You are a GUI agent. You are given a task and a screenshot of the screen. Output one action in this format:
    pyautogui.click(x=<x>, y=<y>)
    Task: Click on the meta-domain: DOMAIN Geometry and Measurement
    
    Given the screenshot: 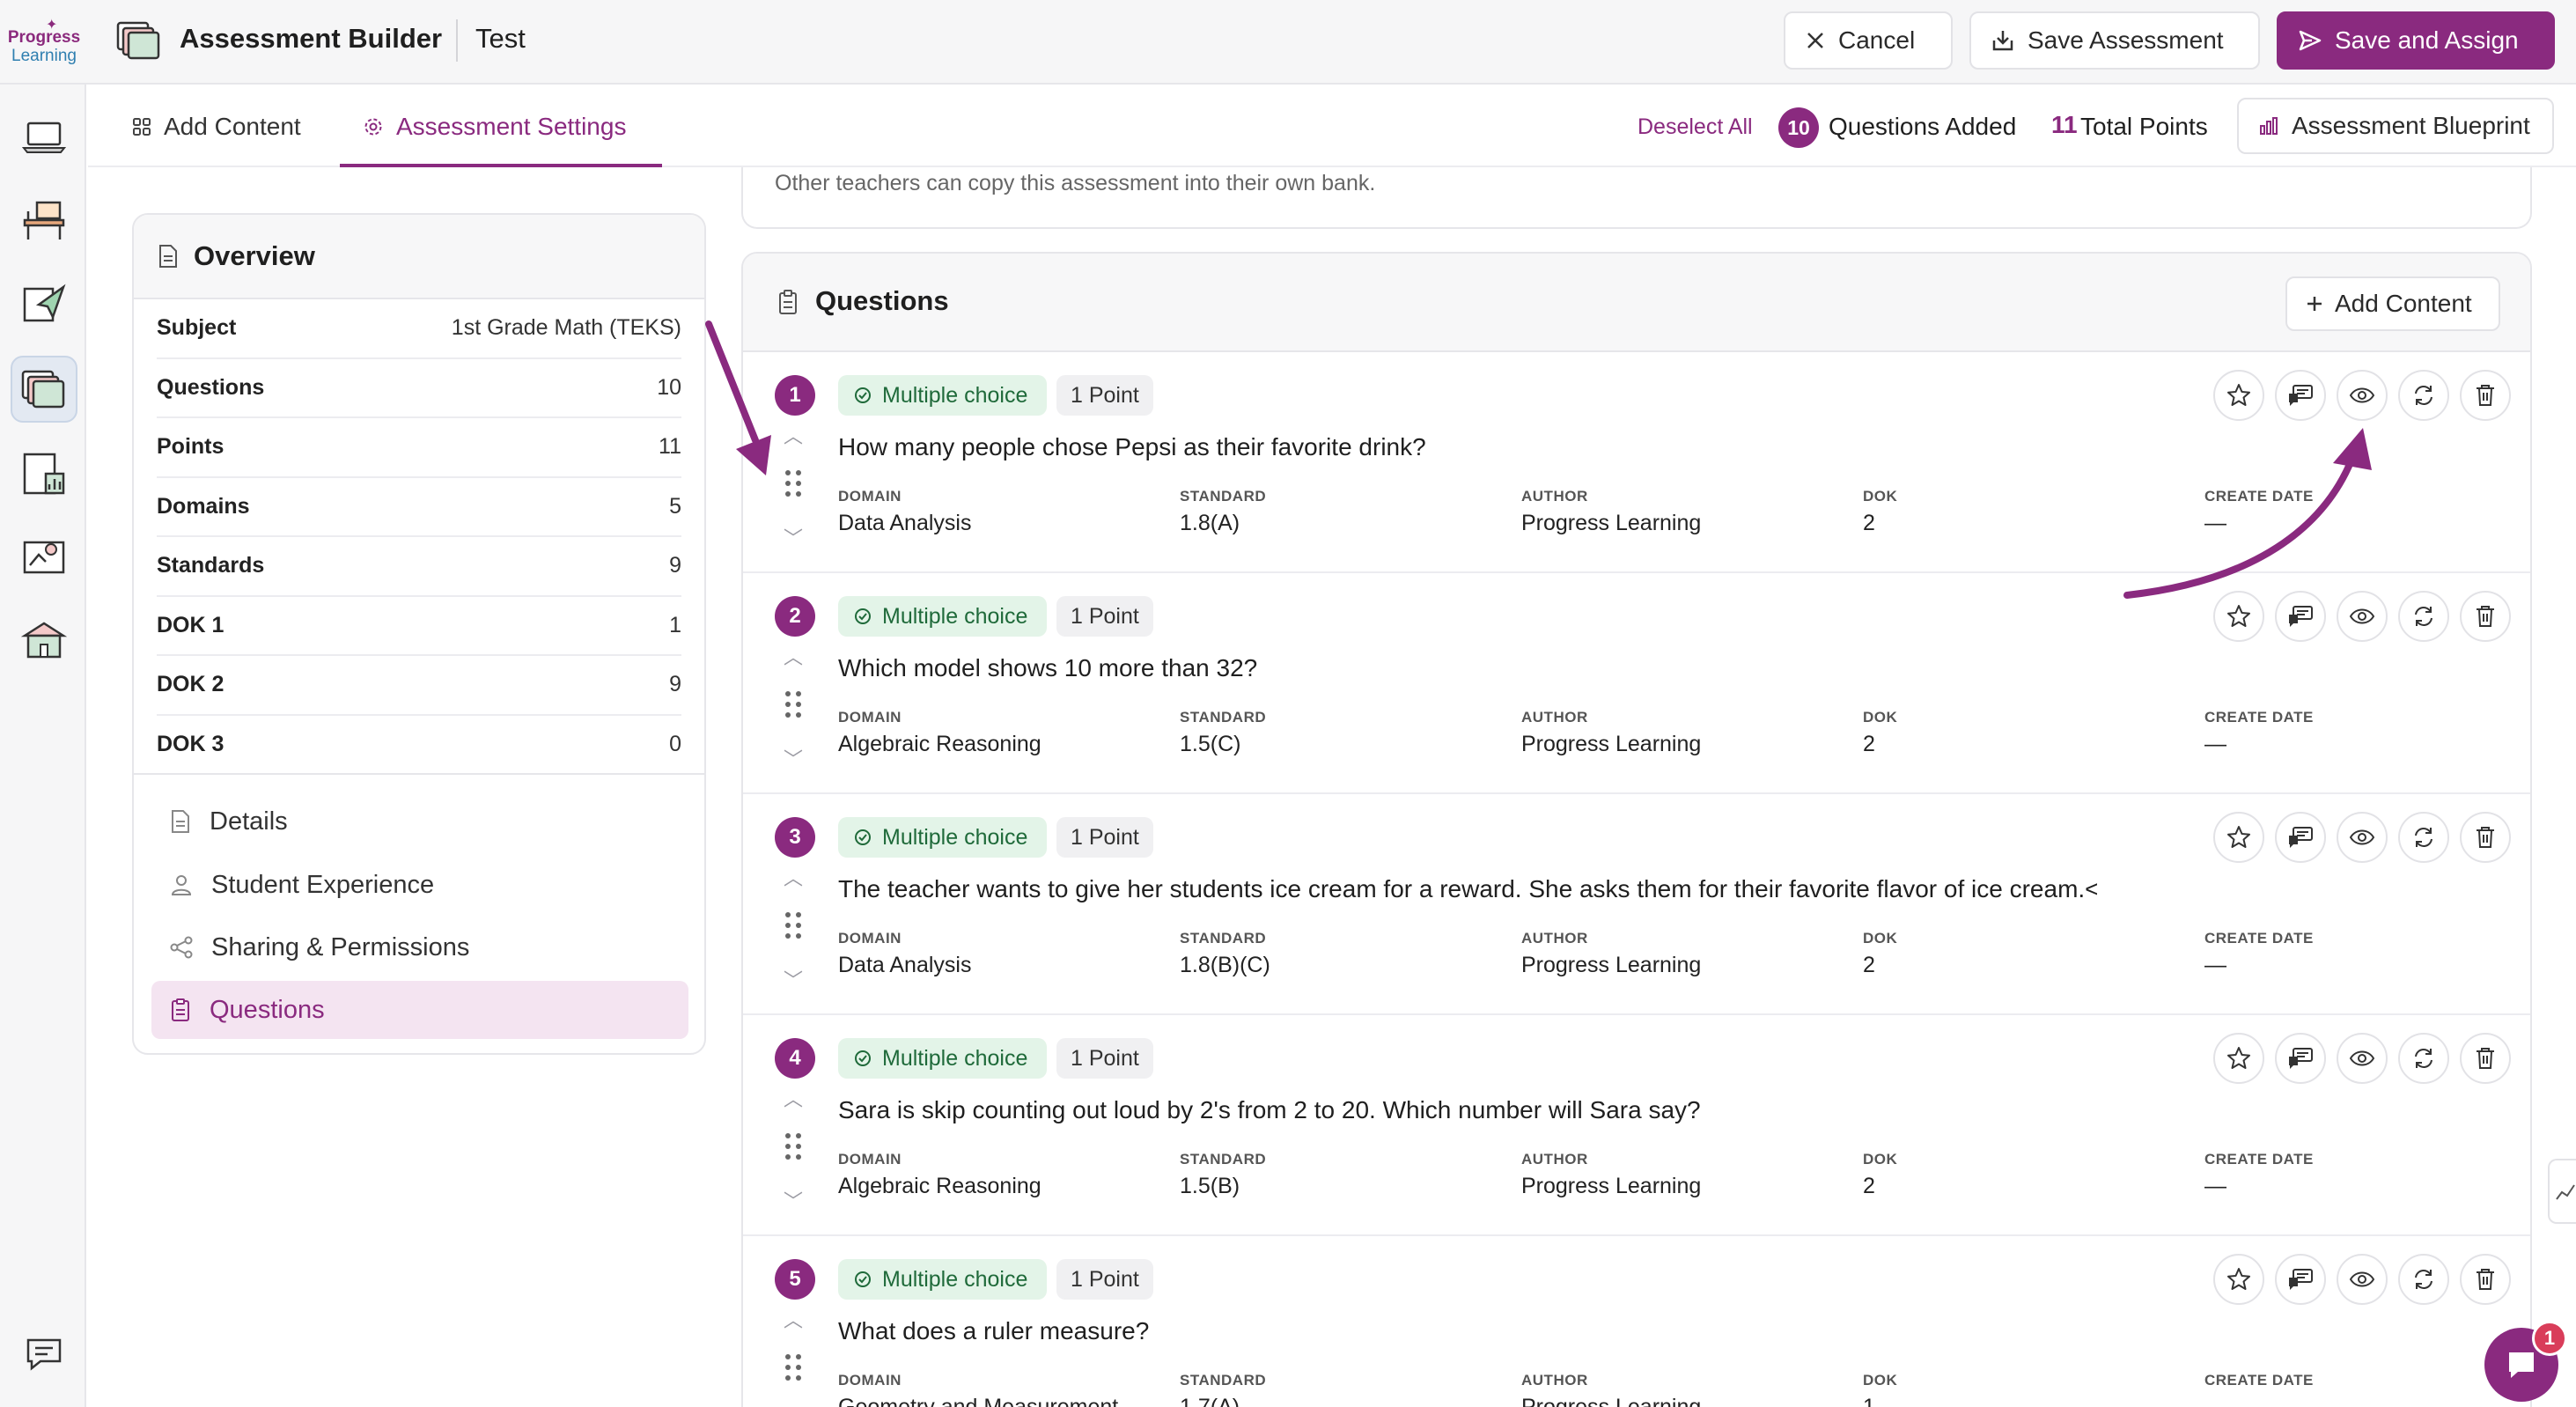 What is the action you would take?
    pyautogui.click(x=978, y=1389)
    